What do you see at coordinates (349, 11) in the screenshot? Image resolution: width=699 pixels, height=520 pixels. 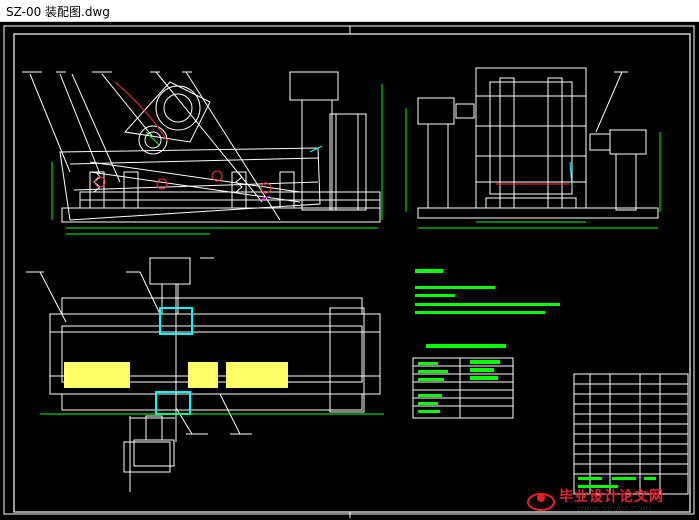 I see `window-title-bar: SZ-00 装配图.dwg` at bounding box center [349, 11].